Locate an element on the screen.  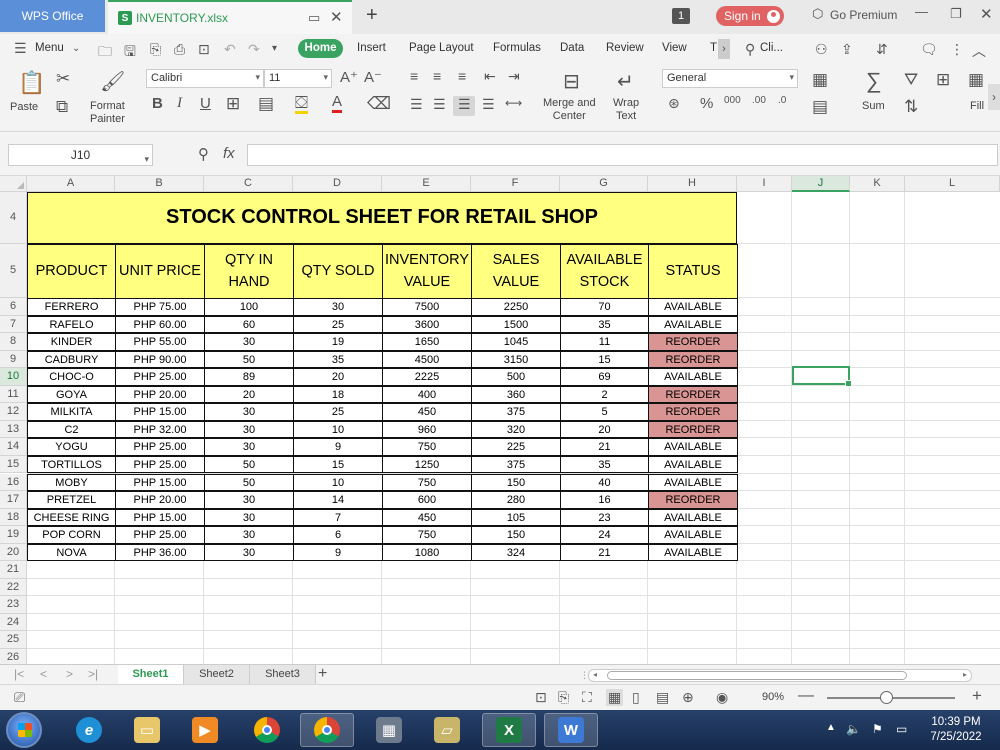
select-all-corner is located at coordinates (13, 184).